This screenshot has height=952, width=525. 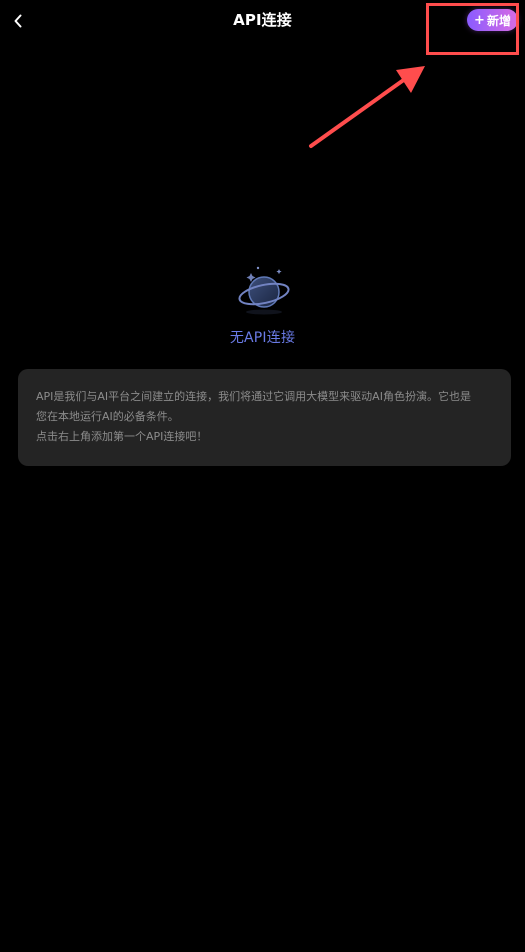 I want to click on planet-illustration, so click(x=264, y=290).